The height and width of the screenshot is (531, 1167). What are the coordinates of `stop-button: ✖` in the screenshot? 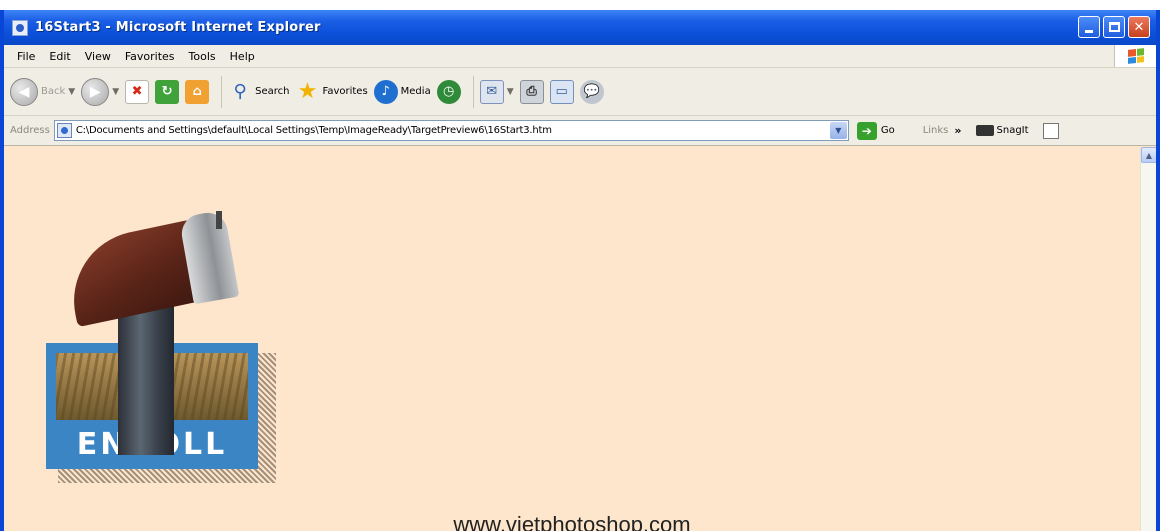 It's located at (137, 91).